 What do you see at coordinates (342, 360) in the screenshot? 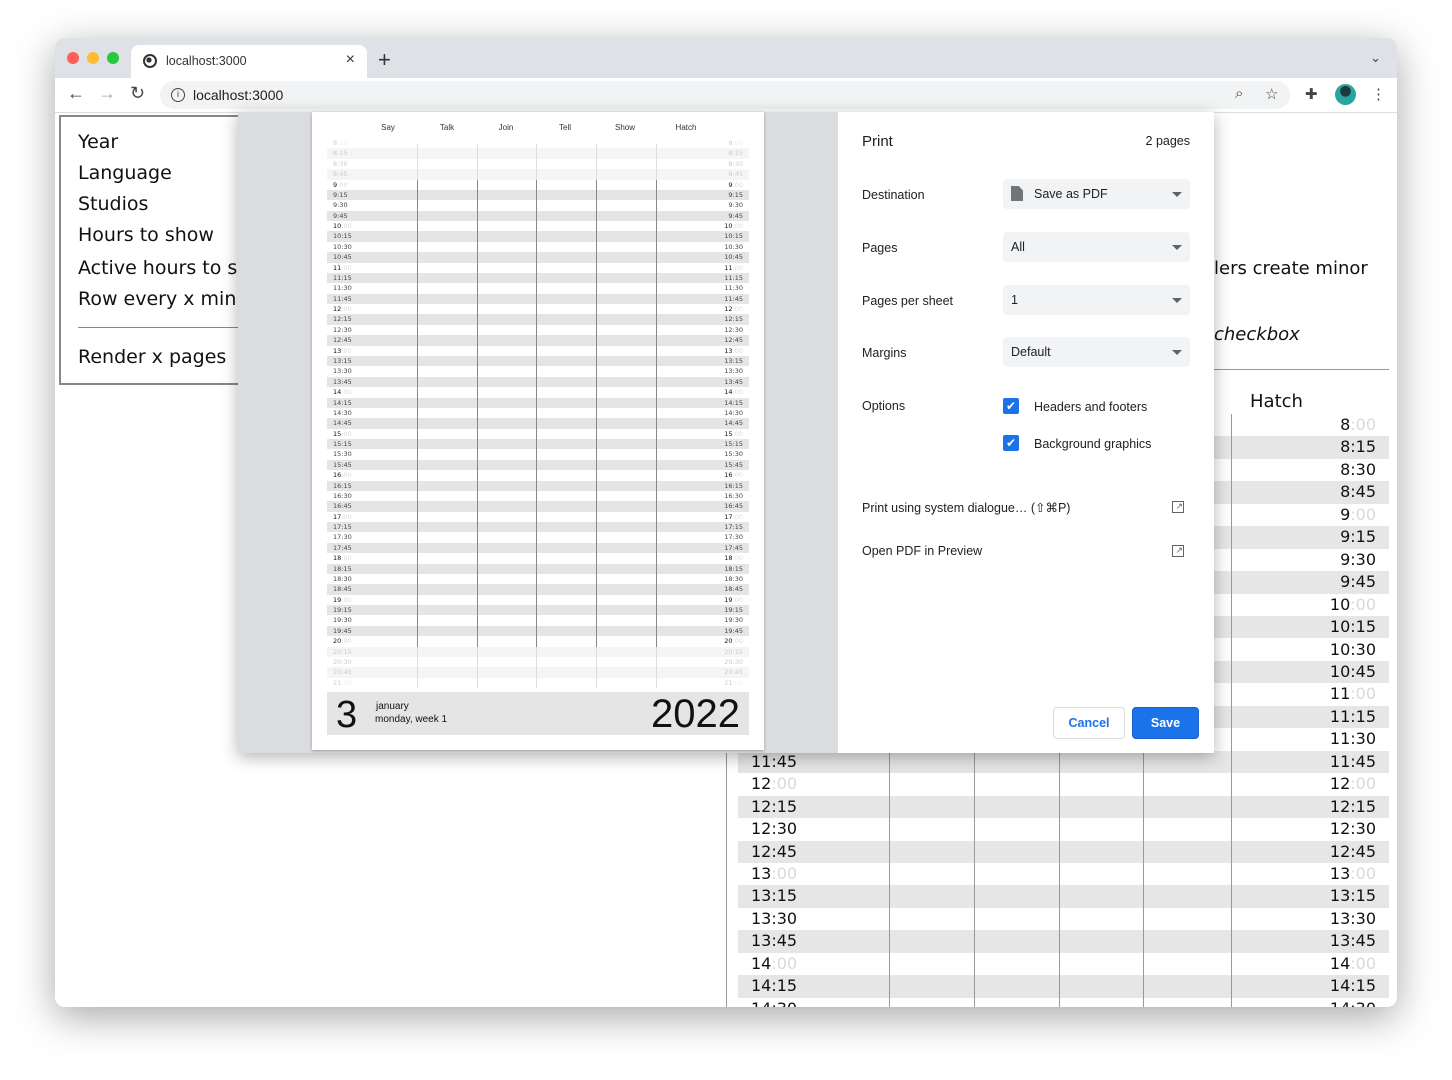
I see `time-label: 13:15` at bounding box center [342, 360].